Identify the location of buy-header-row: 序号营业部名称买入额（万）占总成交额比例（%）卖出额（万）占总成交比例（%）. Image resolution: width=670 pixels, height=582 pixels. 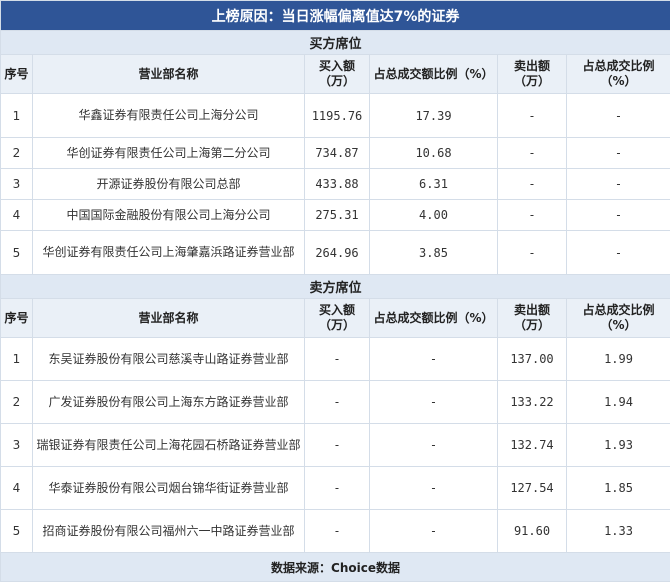
(335, 74).